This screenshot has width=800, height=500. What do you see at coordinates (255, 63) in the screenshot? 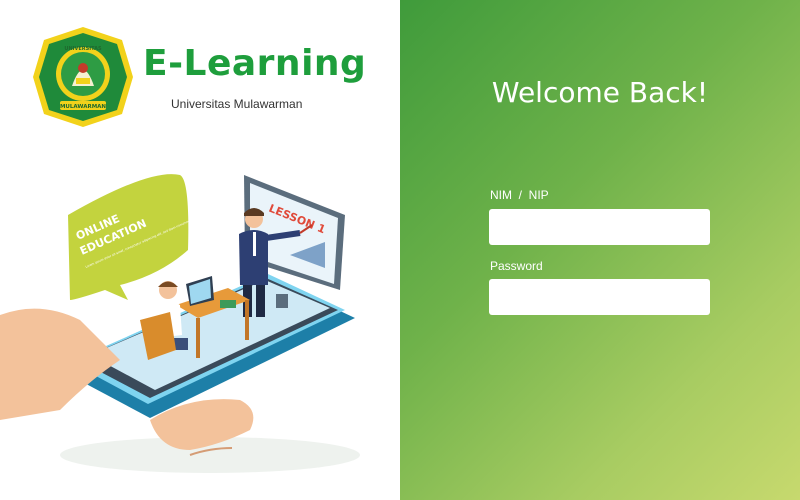
I see `brand-title: E-Learning` at bounding box center [255, 63].